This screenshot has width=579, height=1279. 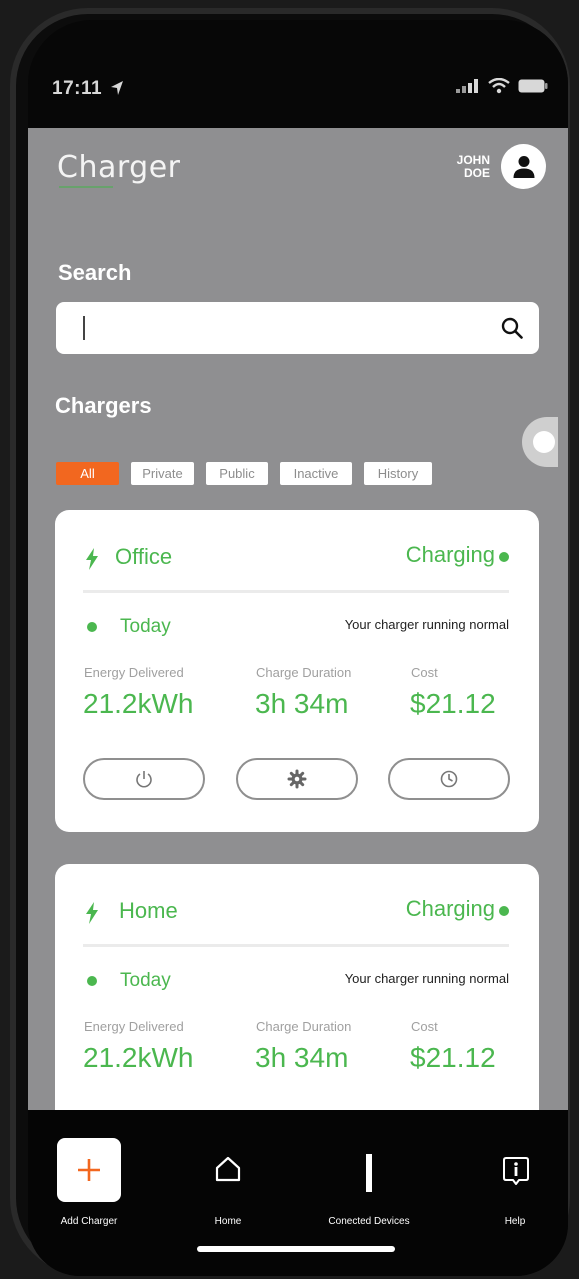 I want to click on search-bar, so click(x=297, y=328).